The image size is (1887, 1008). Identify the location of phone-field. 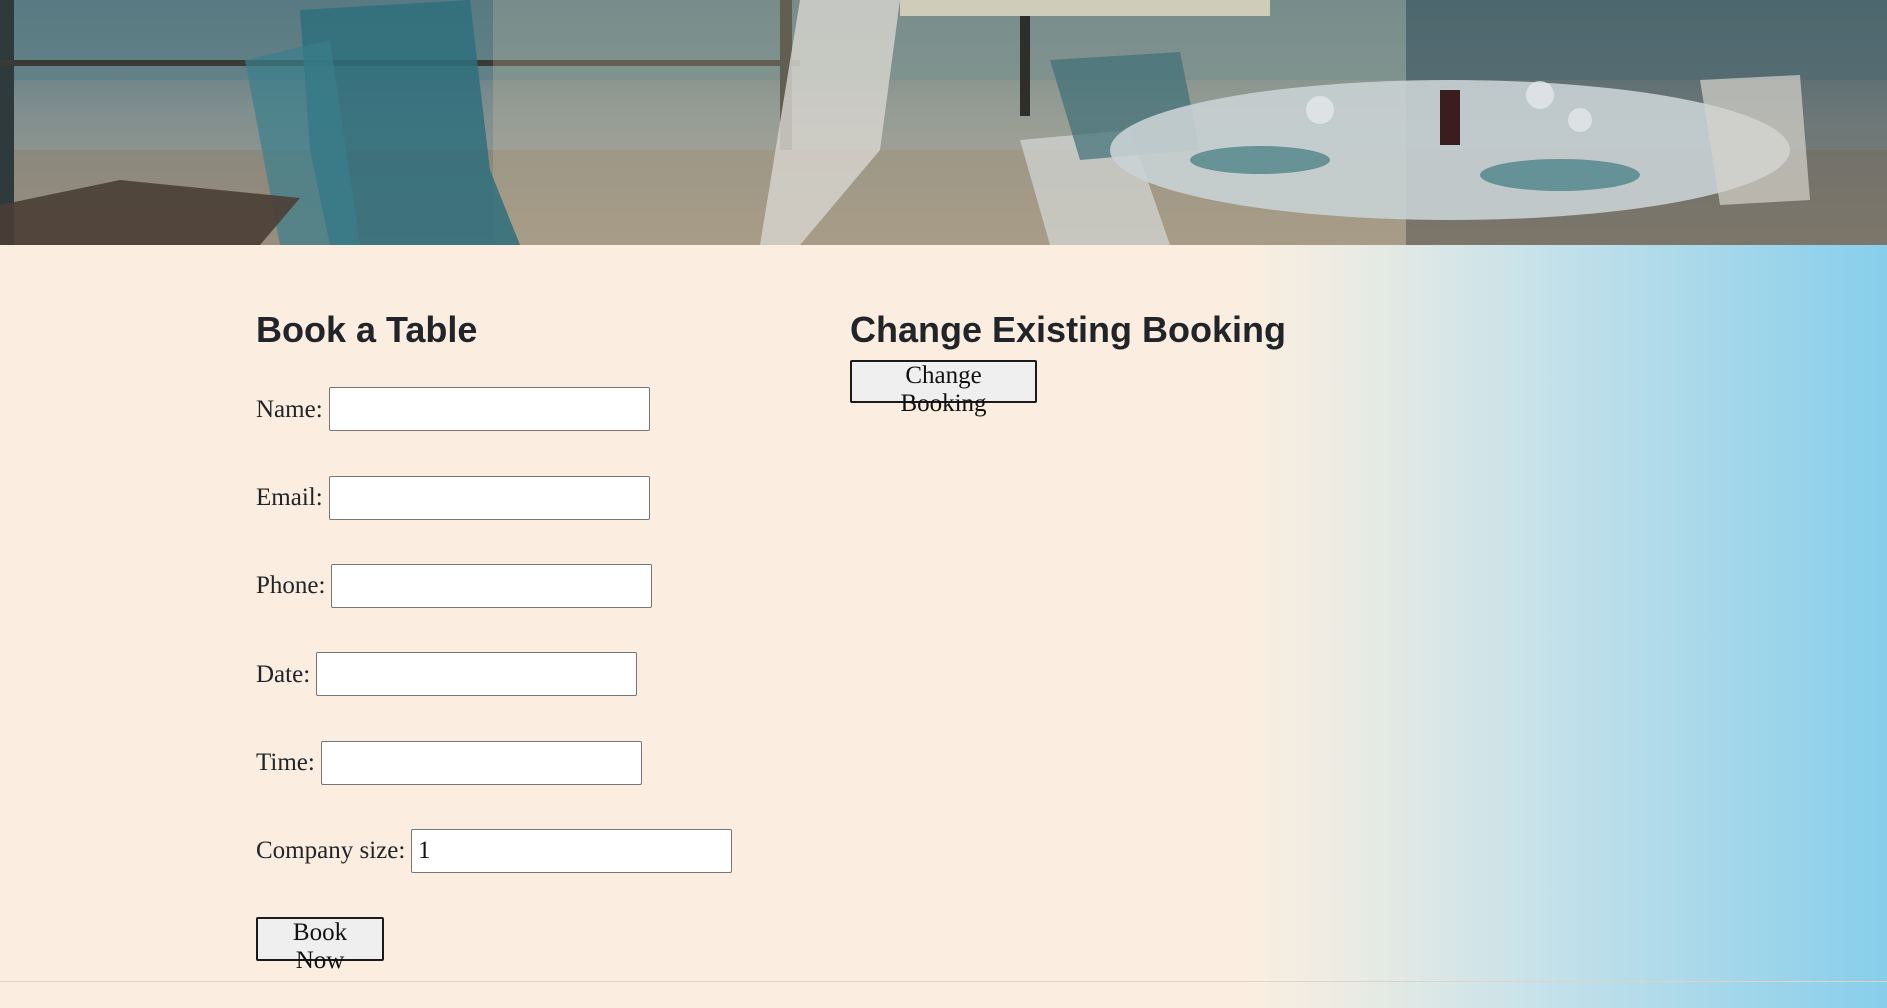
(491, 586).